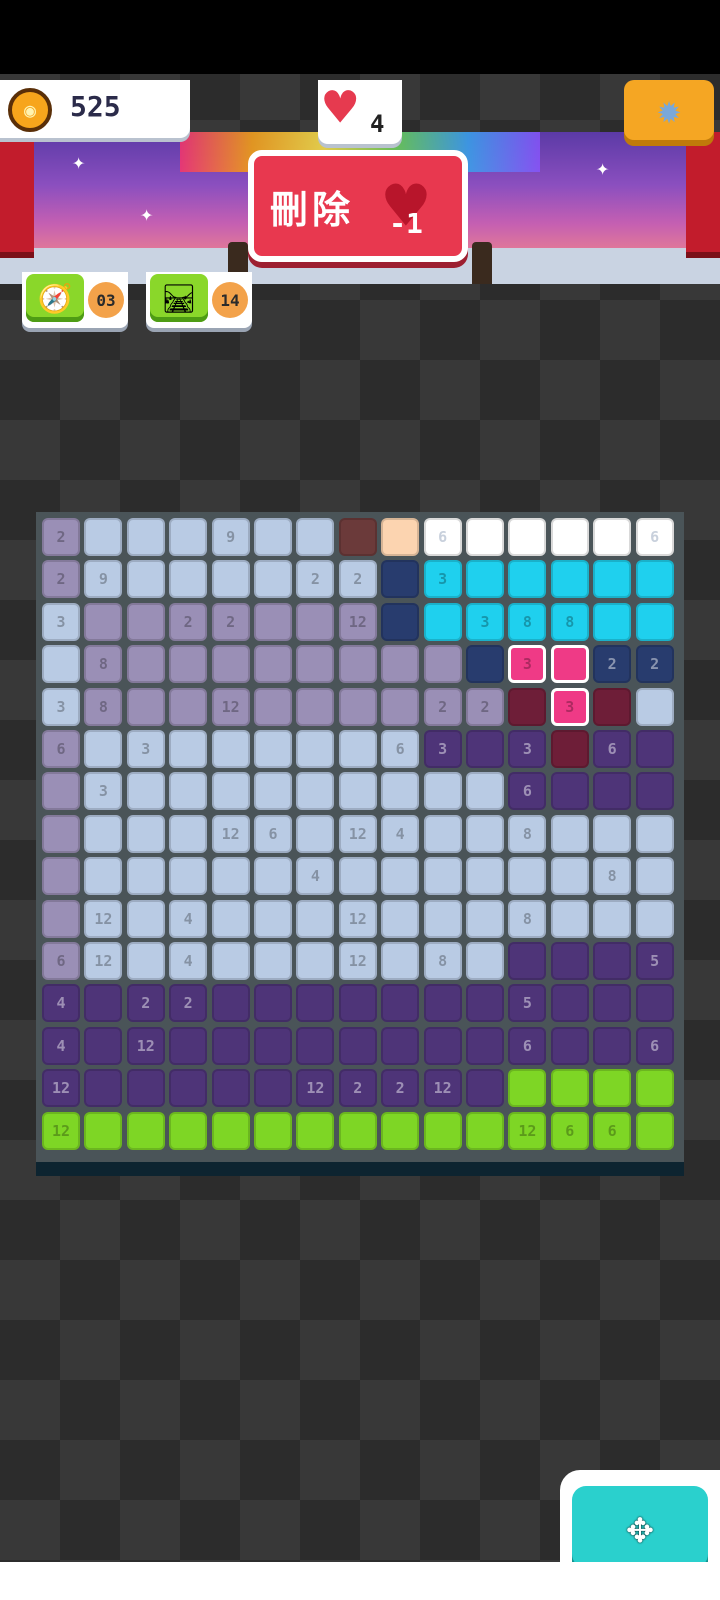 This screenshot has height=1600, width=720. What do you see at coordinates (358, 206) in the screenshot?
I see `delete-button: 刪除 ♥ -1` at bounding box center [358, 206].